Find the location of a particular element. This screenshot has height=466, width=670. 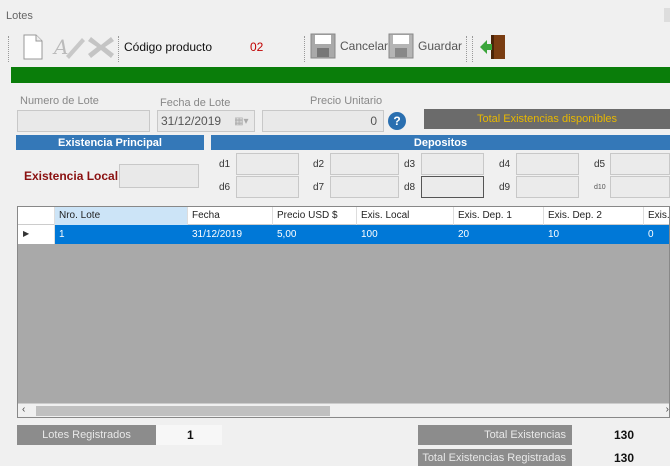

help-icon: ? is located at coordinates (397, 121).